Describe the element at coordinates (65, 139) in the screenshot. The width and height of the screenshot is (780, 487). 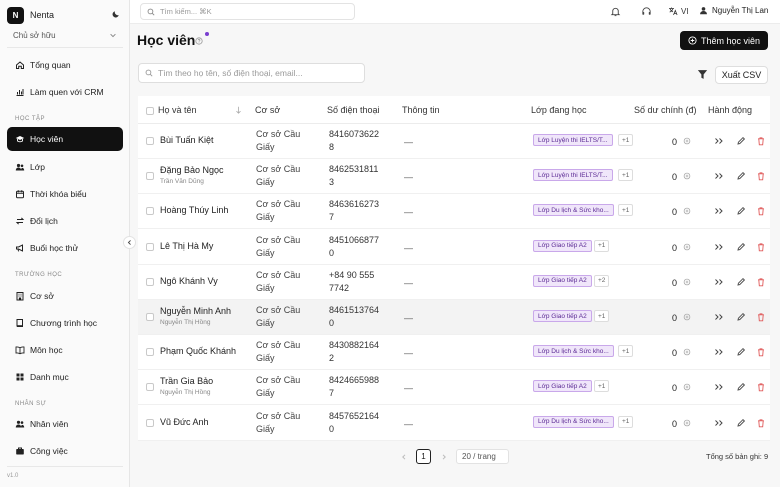
I see `sidebar-item-students: Học viên` at that location.